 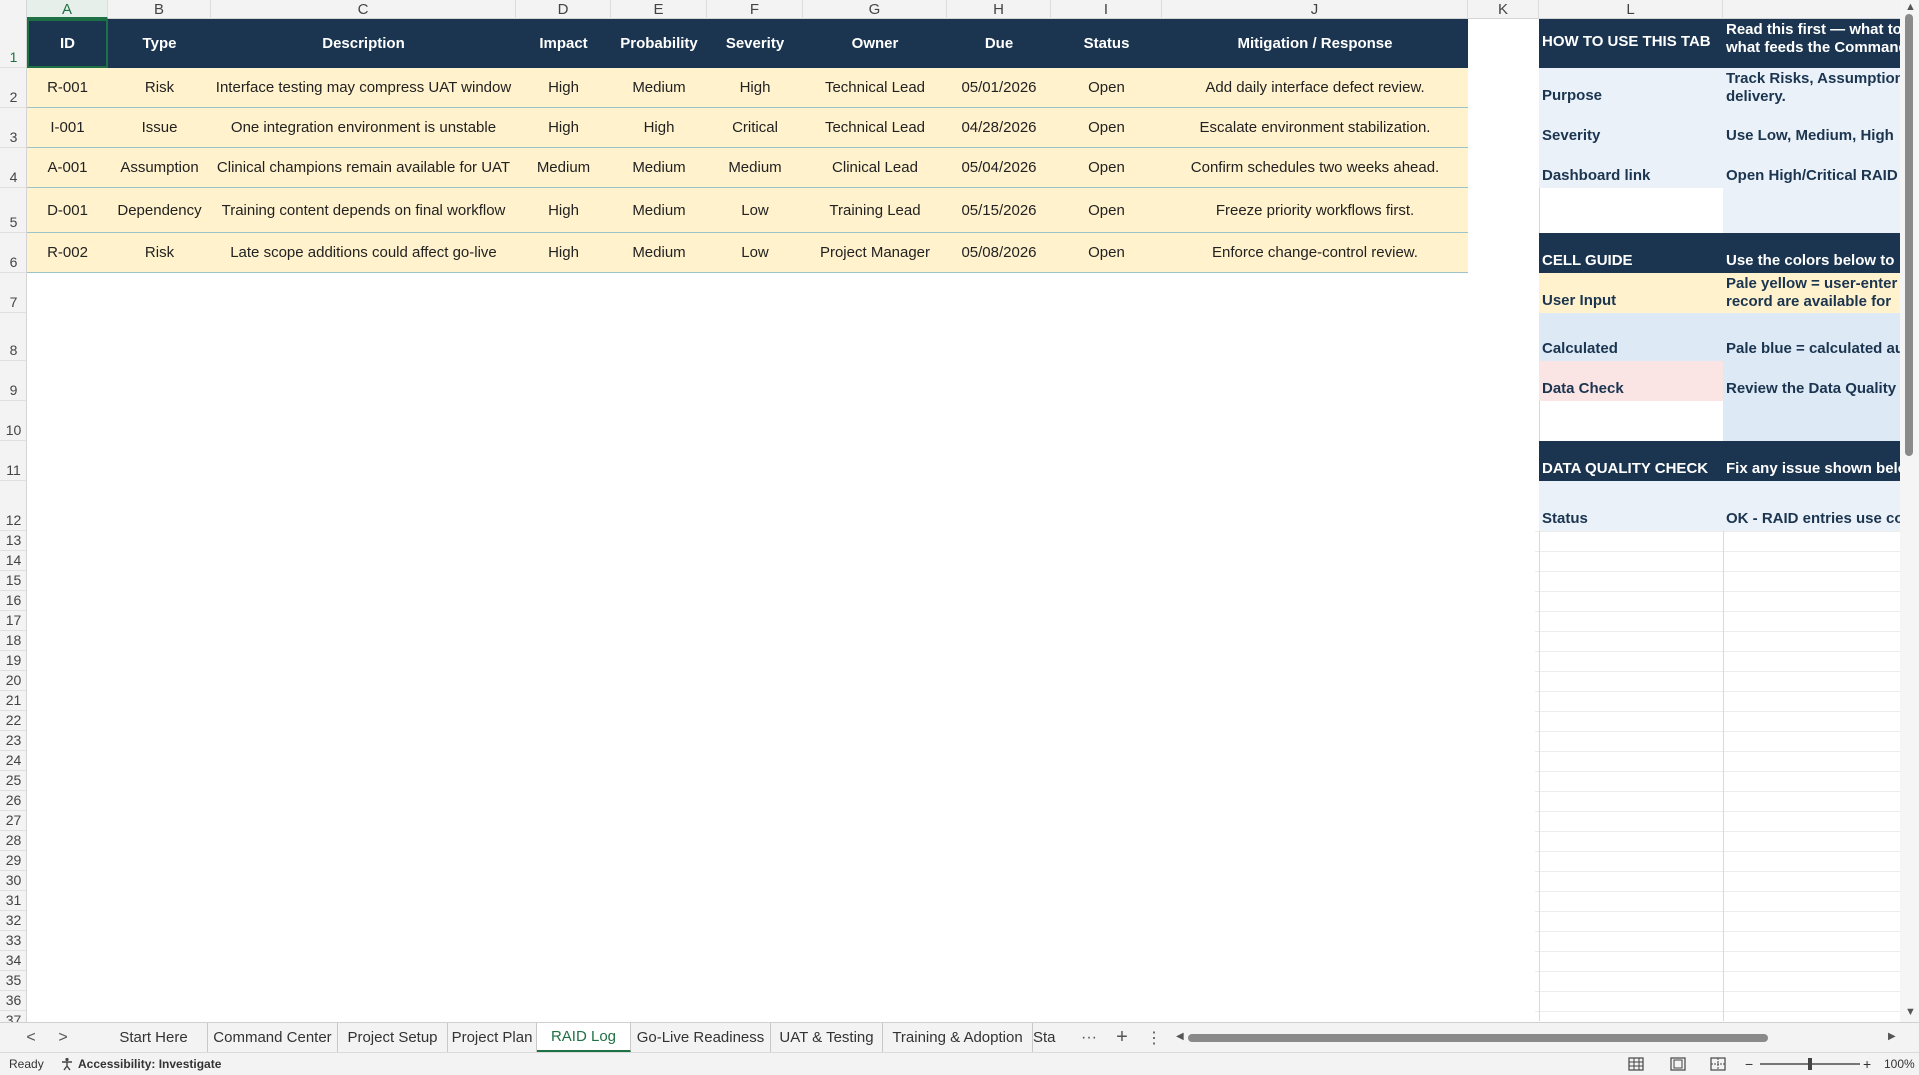 I want to click on zoom-level: 100%, so click(x=1899, y=1064).